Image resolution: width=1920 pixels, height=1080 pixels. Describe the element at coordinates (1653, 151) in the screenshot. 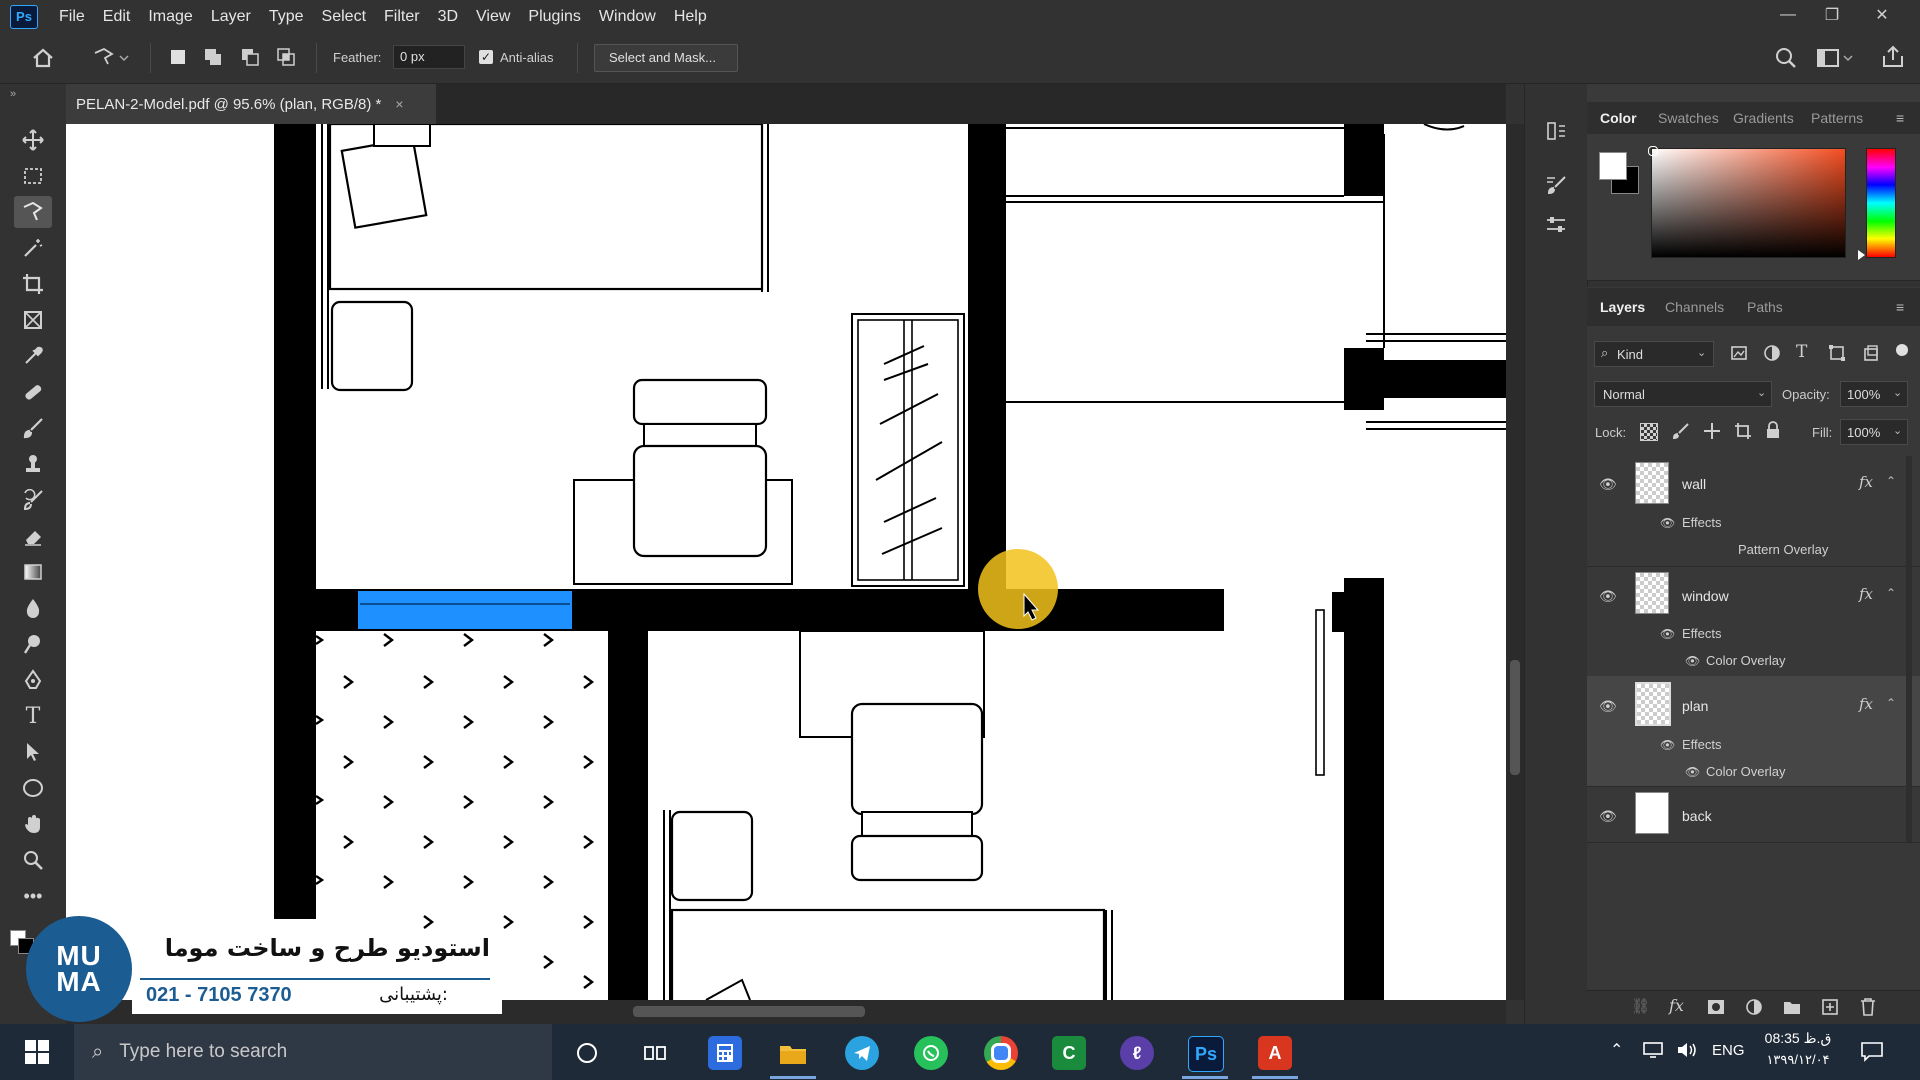

I see `color-picker-handle` at that location.